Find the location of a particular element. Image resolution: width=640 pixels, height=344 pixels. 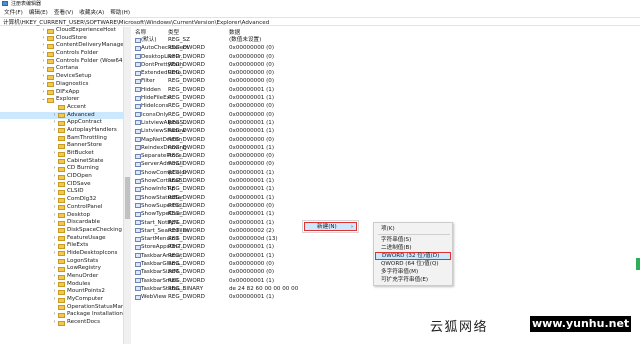

value-row: HideIcons REG_DWORD 0x00000000 (0) is located at coordinates (385, 106).